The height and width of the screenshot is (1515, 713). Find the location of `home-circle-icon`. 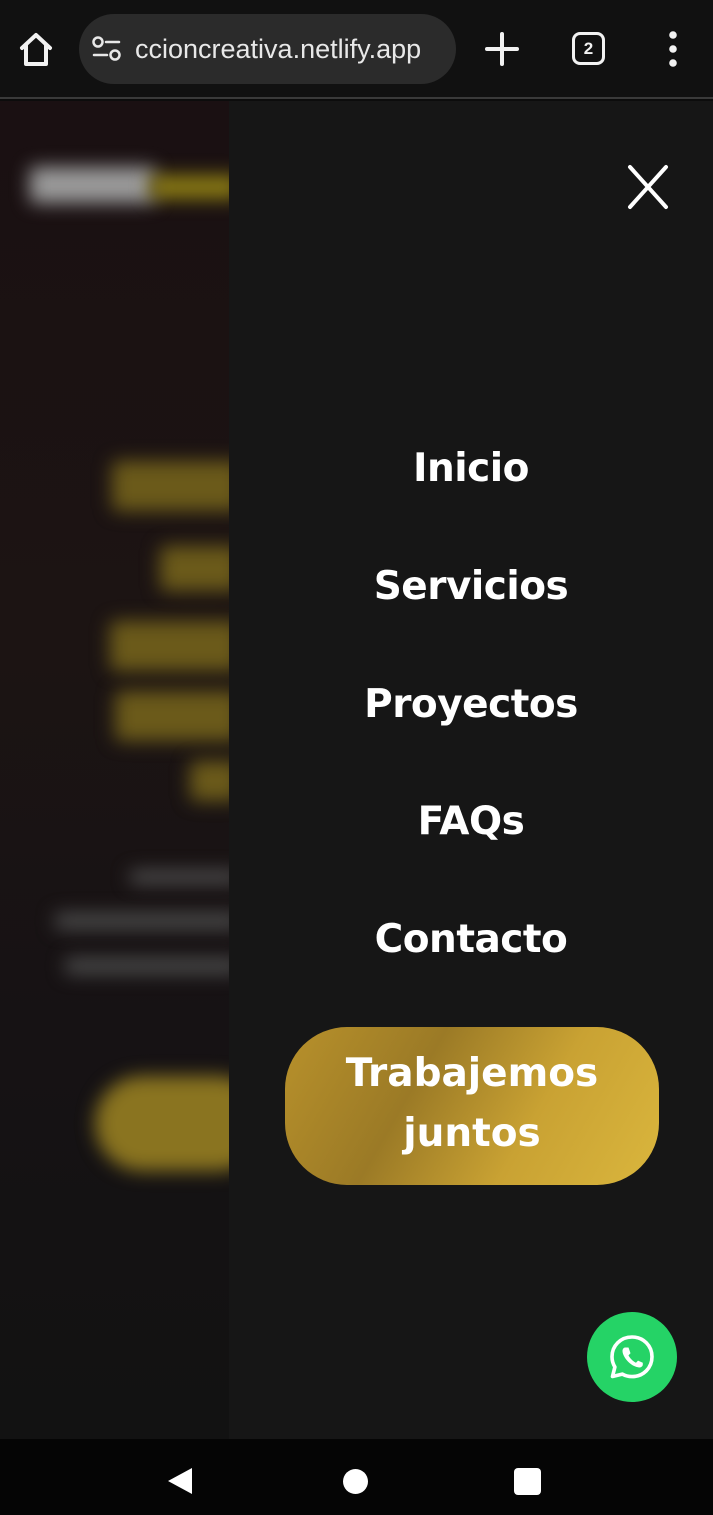

home-circle-icon is located at coordinates (355, 1481).